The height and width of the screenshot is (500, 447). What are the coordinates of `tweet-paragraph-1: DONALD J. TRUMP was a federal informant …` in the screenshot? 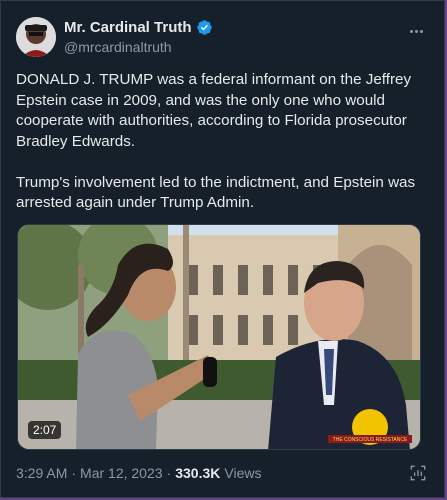 It's located at (214, 110).